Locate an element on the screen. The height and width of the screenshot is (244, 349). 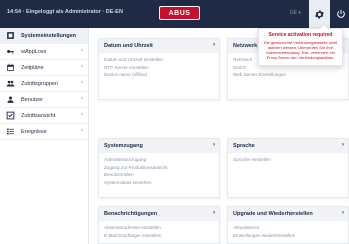
user-icon is located at coordinates (10, 99).